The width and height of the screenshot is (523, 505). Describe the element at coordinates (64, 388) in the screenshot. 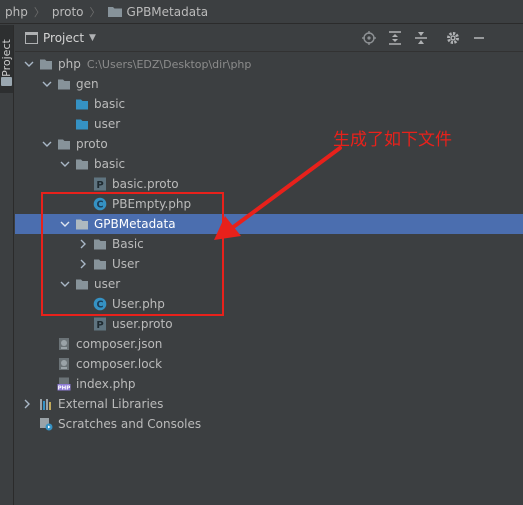

I see `svg-text: PHP` at that location.